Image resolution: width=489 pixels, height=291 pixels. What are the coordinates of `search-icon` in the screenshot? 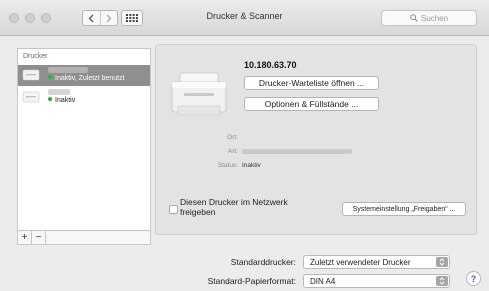 It's located at (414, 18).